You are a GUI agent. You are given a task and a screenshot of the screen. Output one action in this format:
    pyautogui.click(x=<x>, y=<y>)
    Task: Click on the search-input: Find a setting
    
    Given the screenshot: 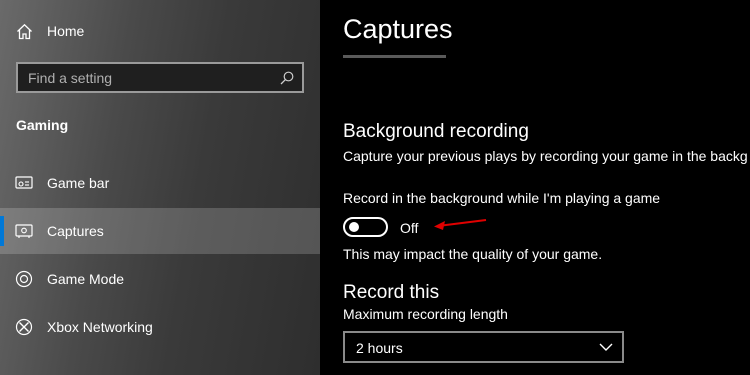 What is the action you would take?
    pyautogui.click(x=160, y=77)
    